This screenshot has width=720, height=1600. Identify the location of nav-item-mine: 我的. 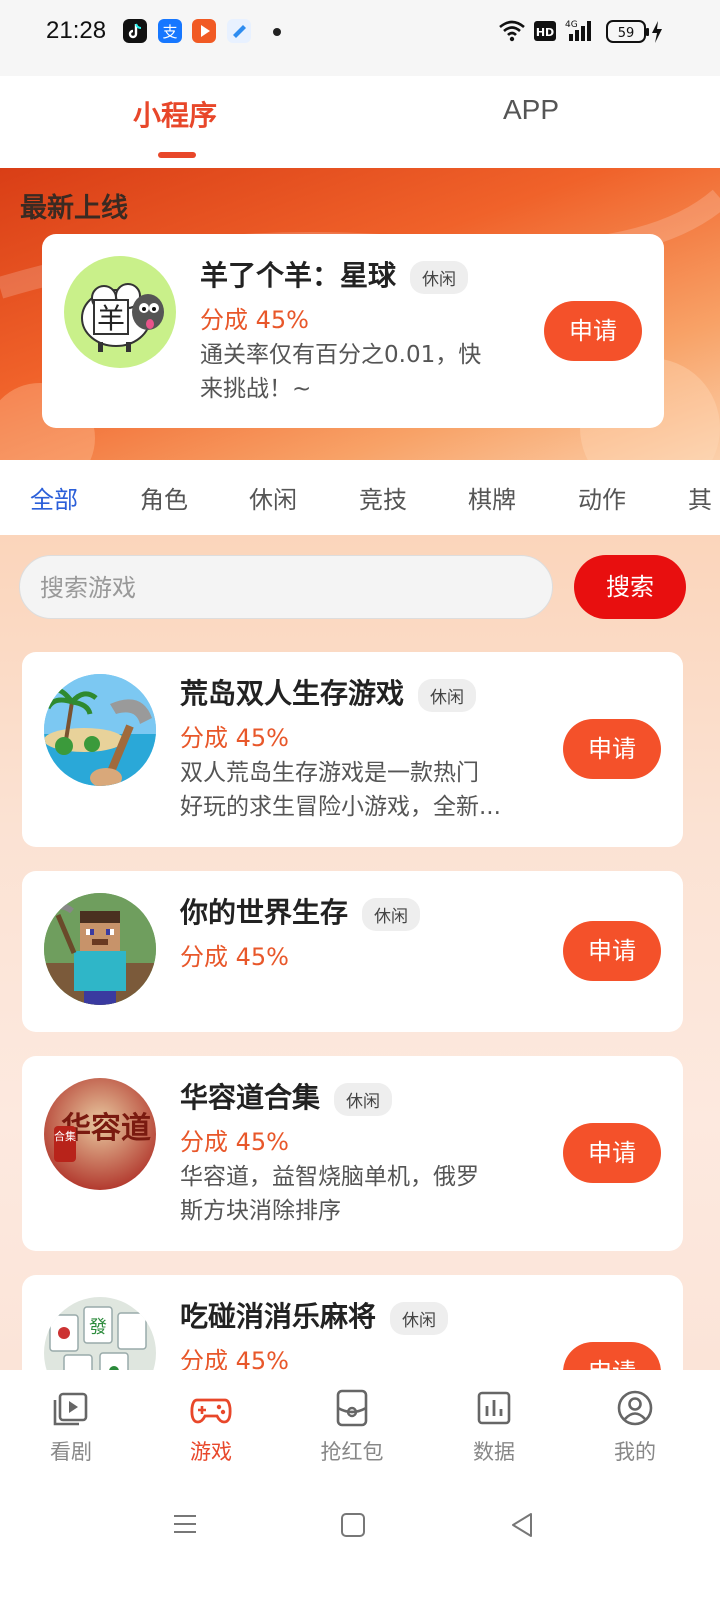
(635, 1427).